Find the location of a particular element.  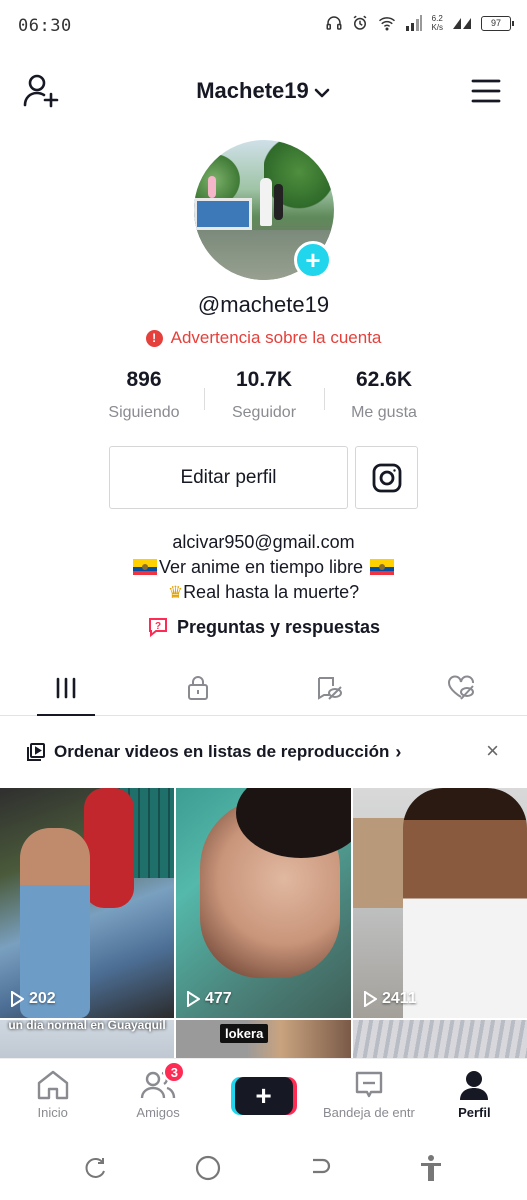

nav-home: Inicio is located at coordinates (52, 1094).